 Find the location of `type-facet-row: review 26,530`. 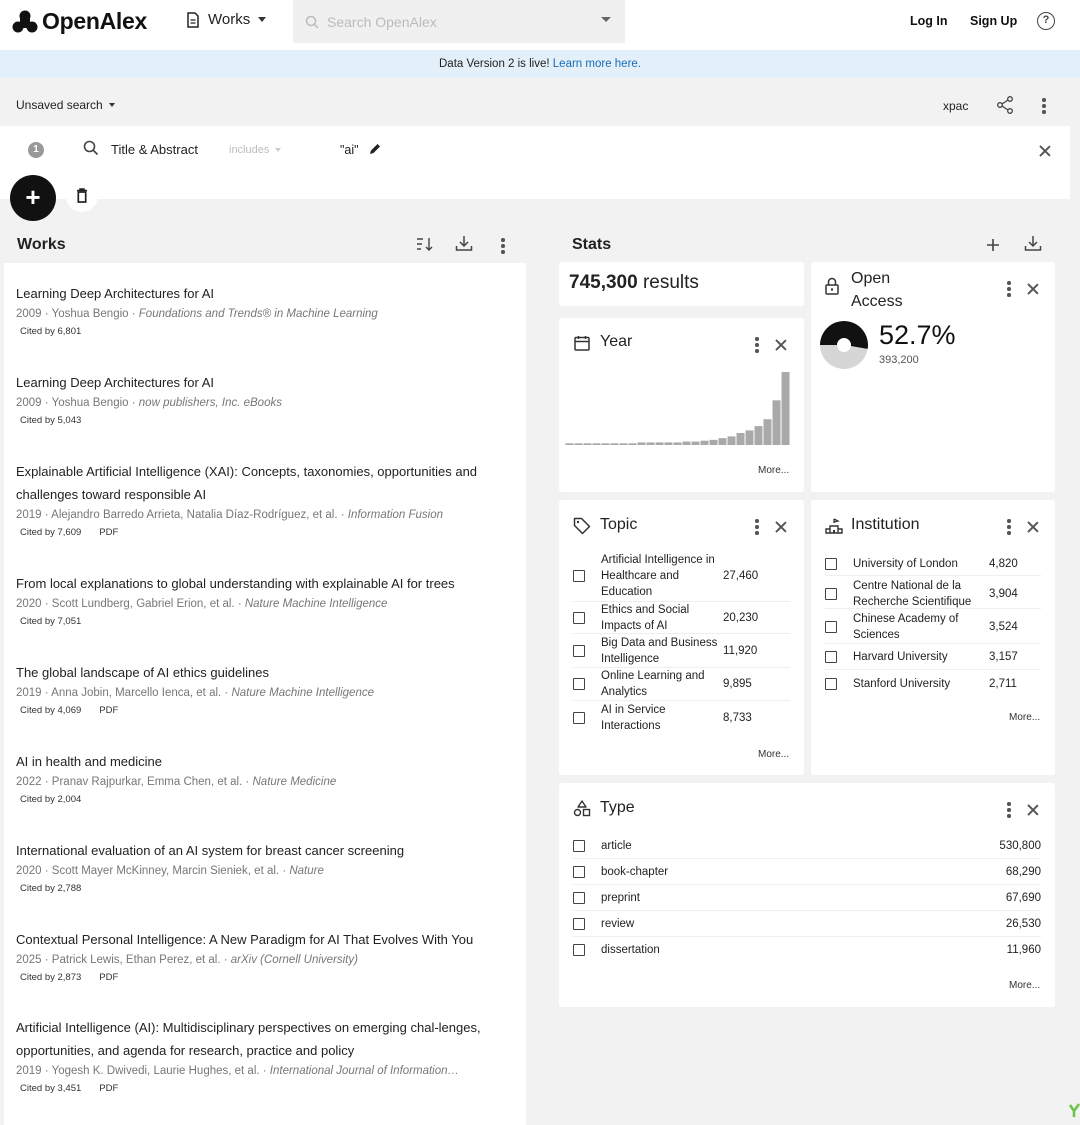

type-facet-row: review 26,530 is located at coordinates (807, 924).